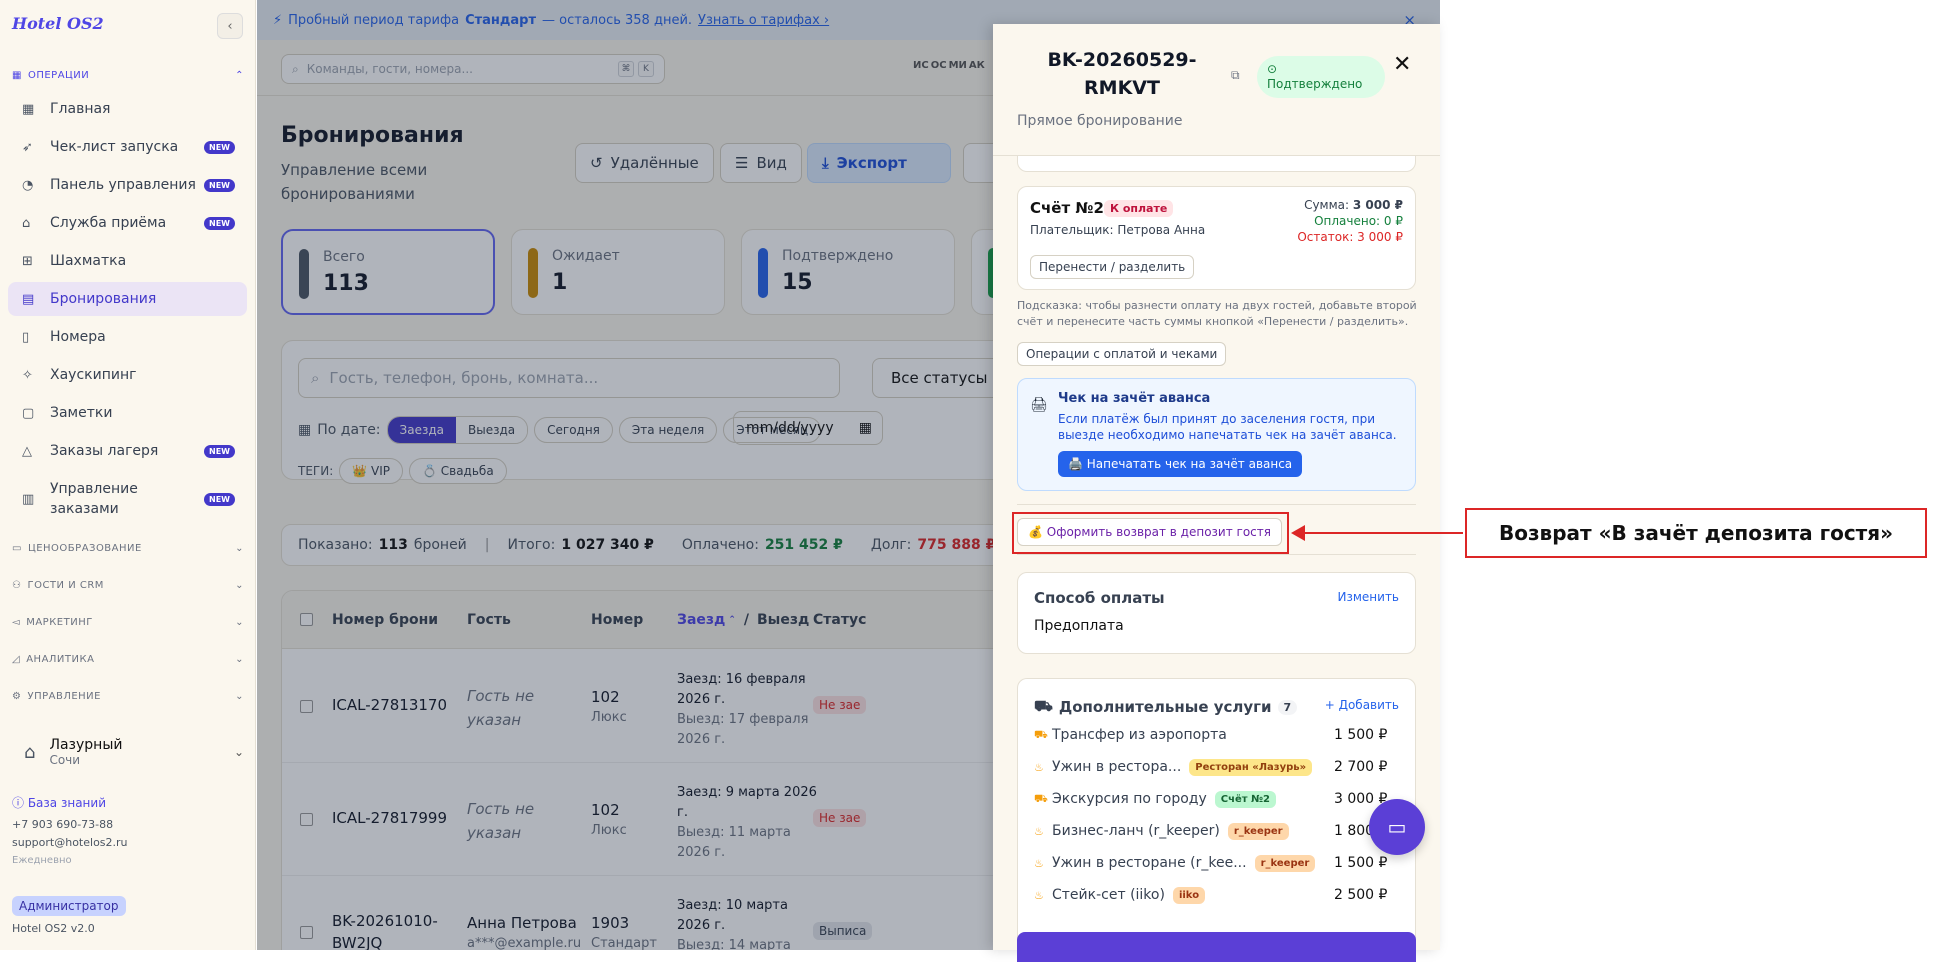 This screenshot has width=1949, height=962. What do you see at coordinates (127, 299) in the screenshot?
I see `sidebar-item-bookings: ▤ Бронирования` at bounding box center [127, 299].